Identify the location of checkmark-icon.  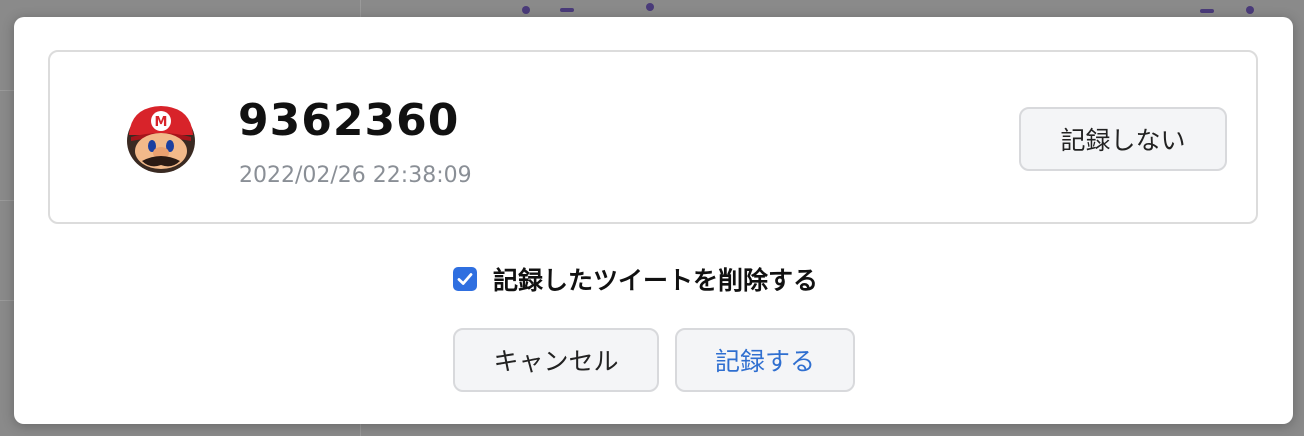
(465, 279).